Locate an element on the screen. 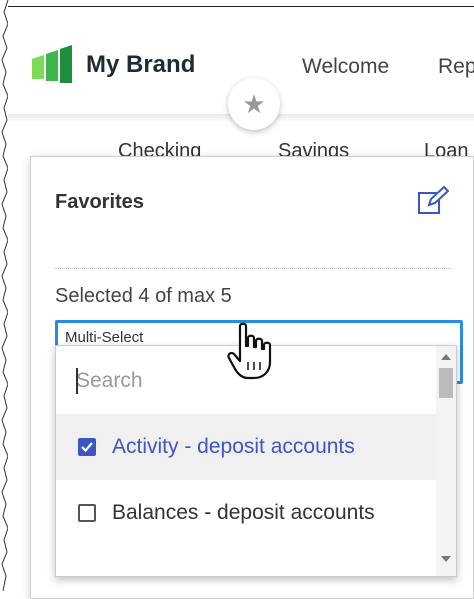 This screenshot has height=599, width=474. brand-name: My Brand is located at coordinates (141, 64).